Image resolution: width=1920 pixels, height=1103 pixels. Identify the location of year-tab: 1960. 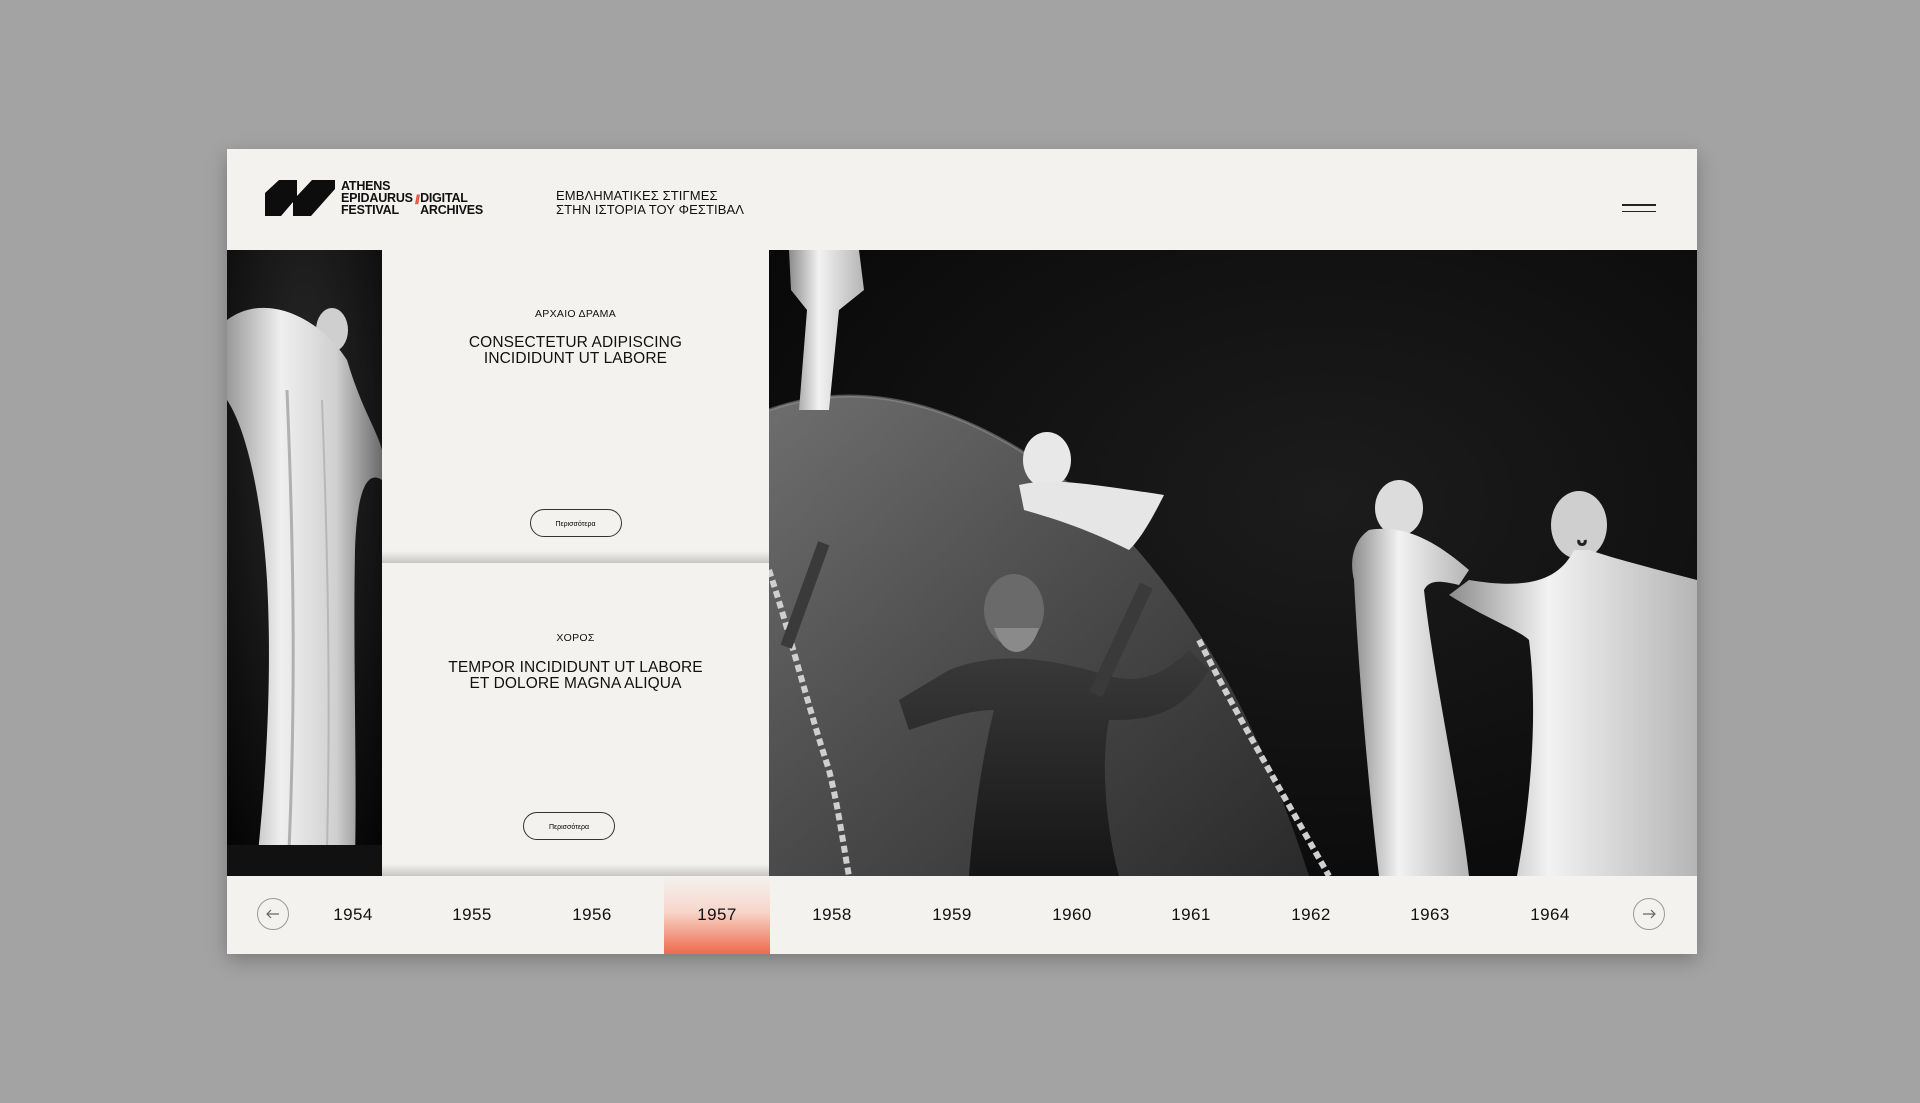
(1072, 915).